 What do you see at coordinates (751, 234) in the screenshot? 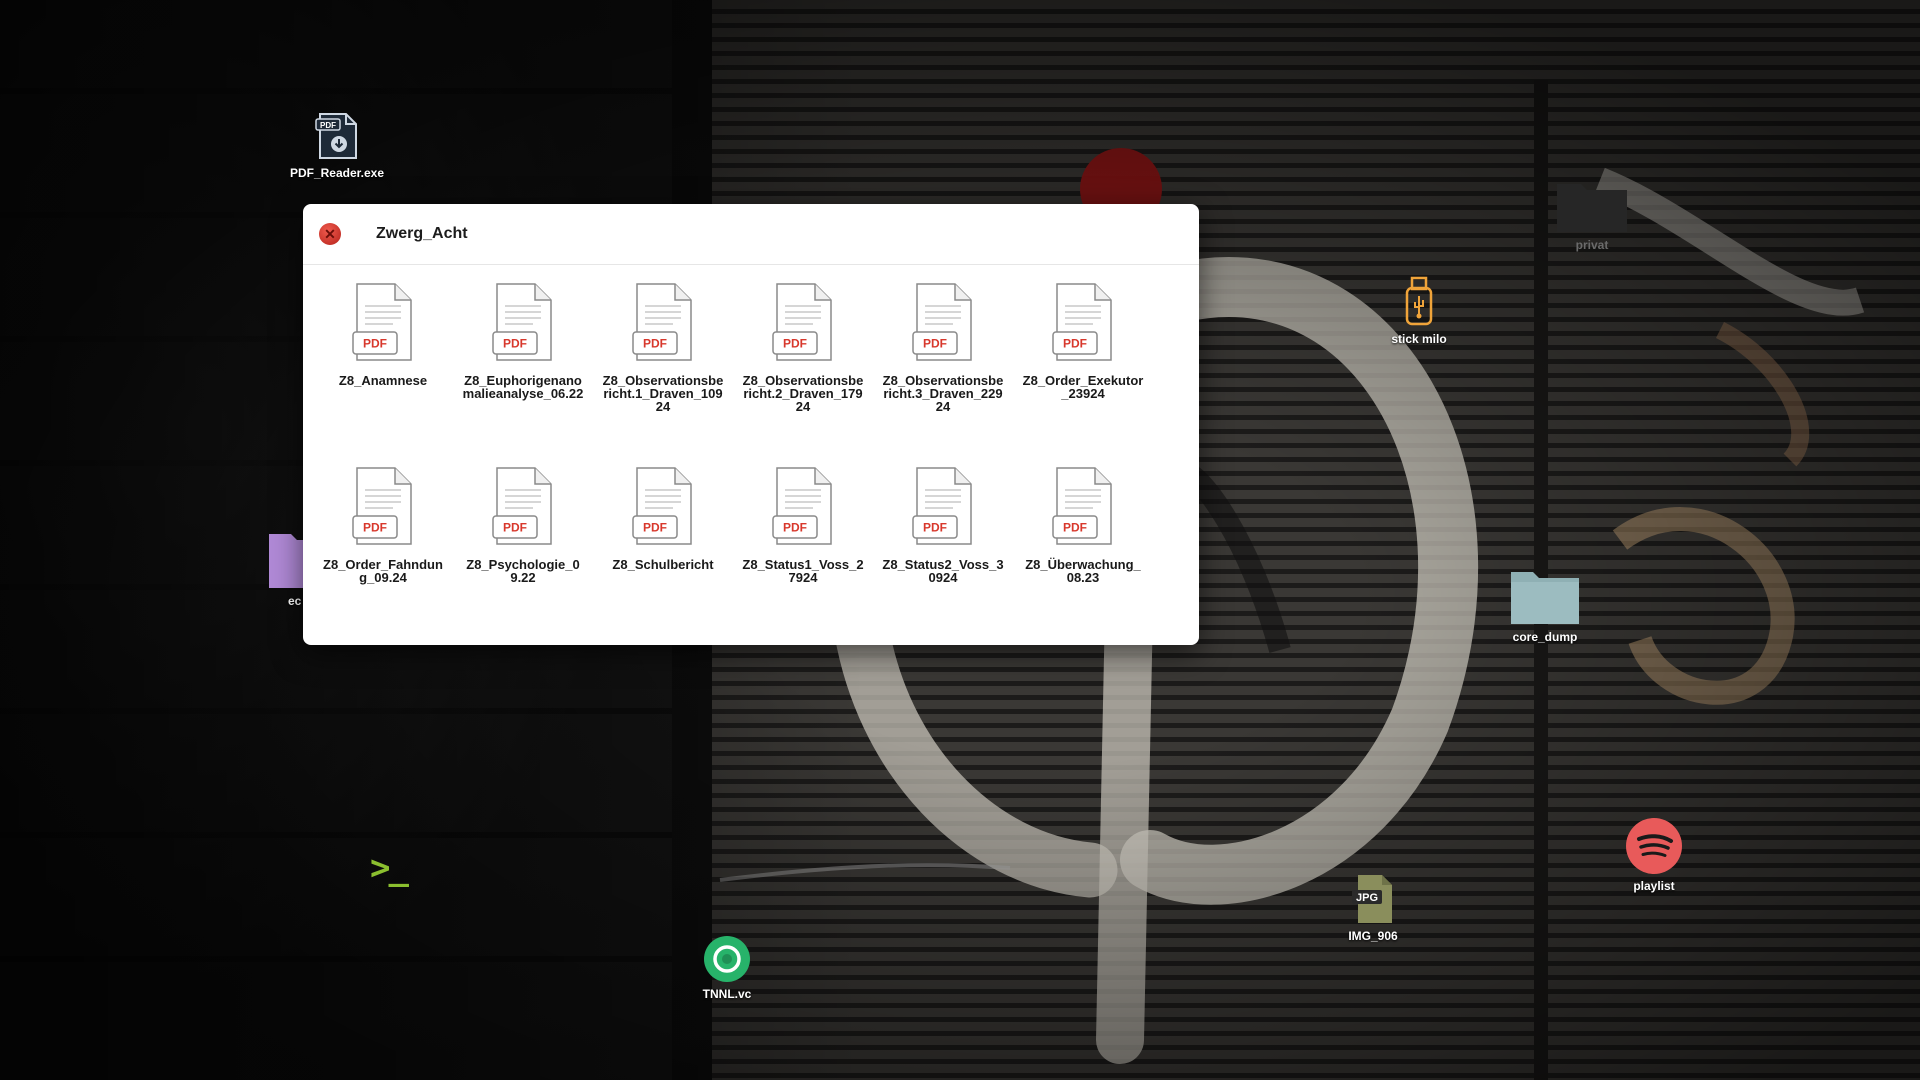
I see `window-titlebar: ✕ Zwerg_Acht` at bounding box center [751, 234].